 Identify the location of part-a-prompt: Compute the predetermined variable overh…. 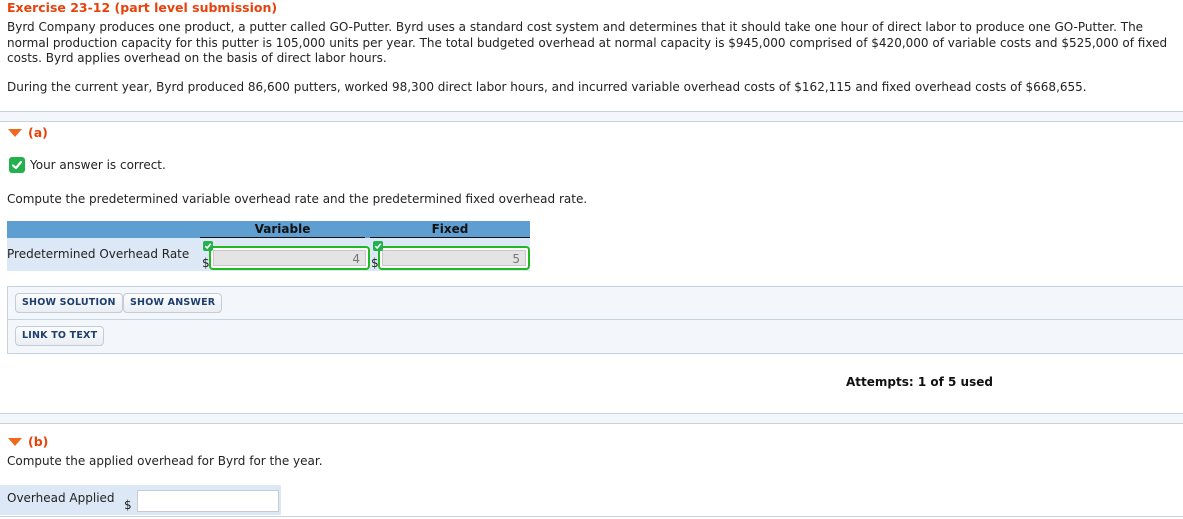
(297, 199).